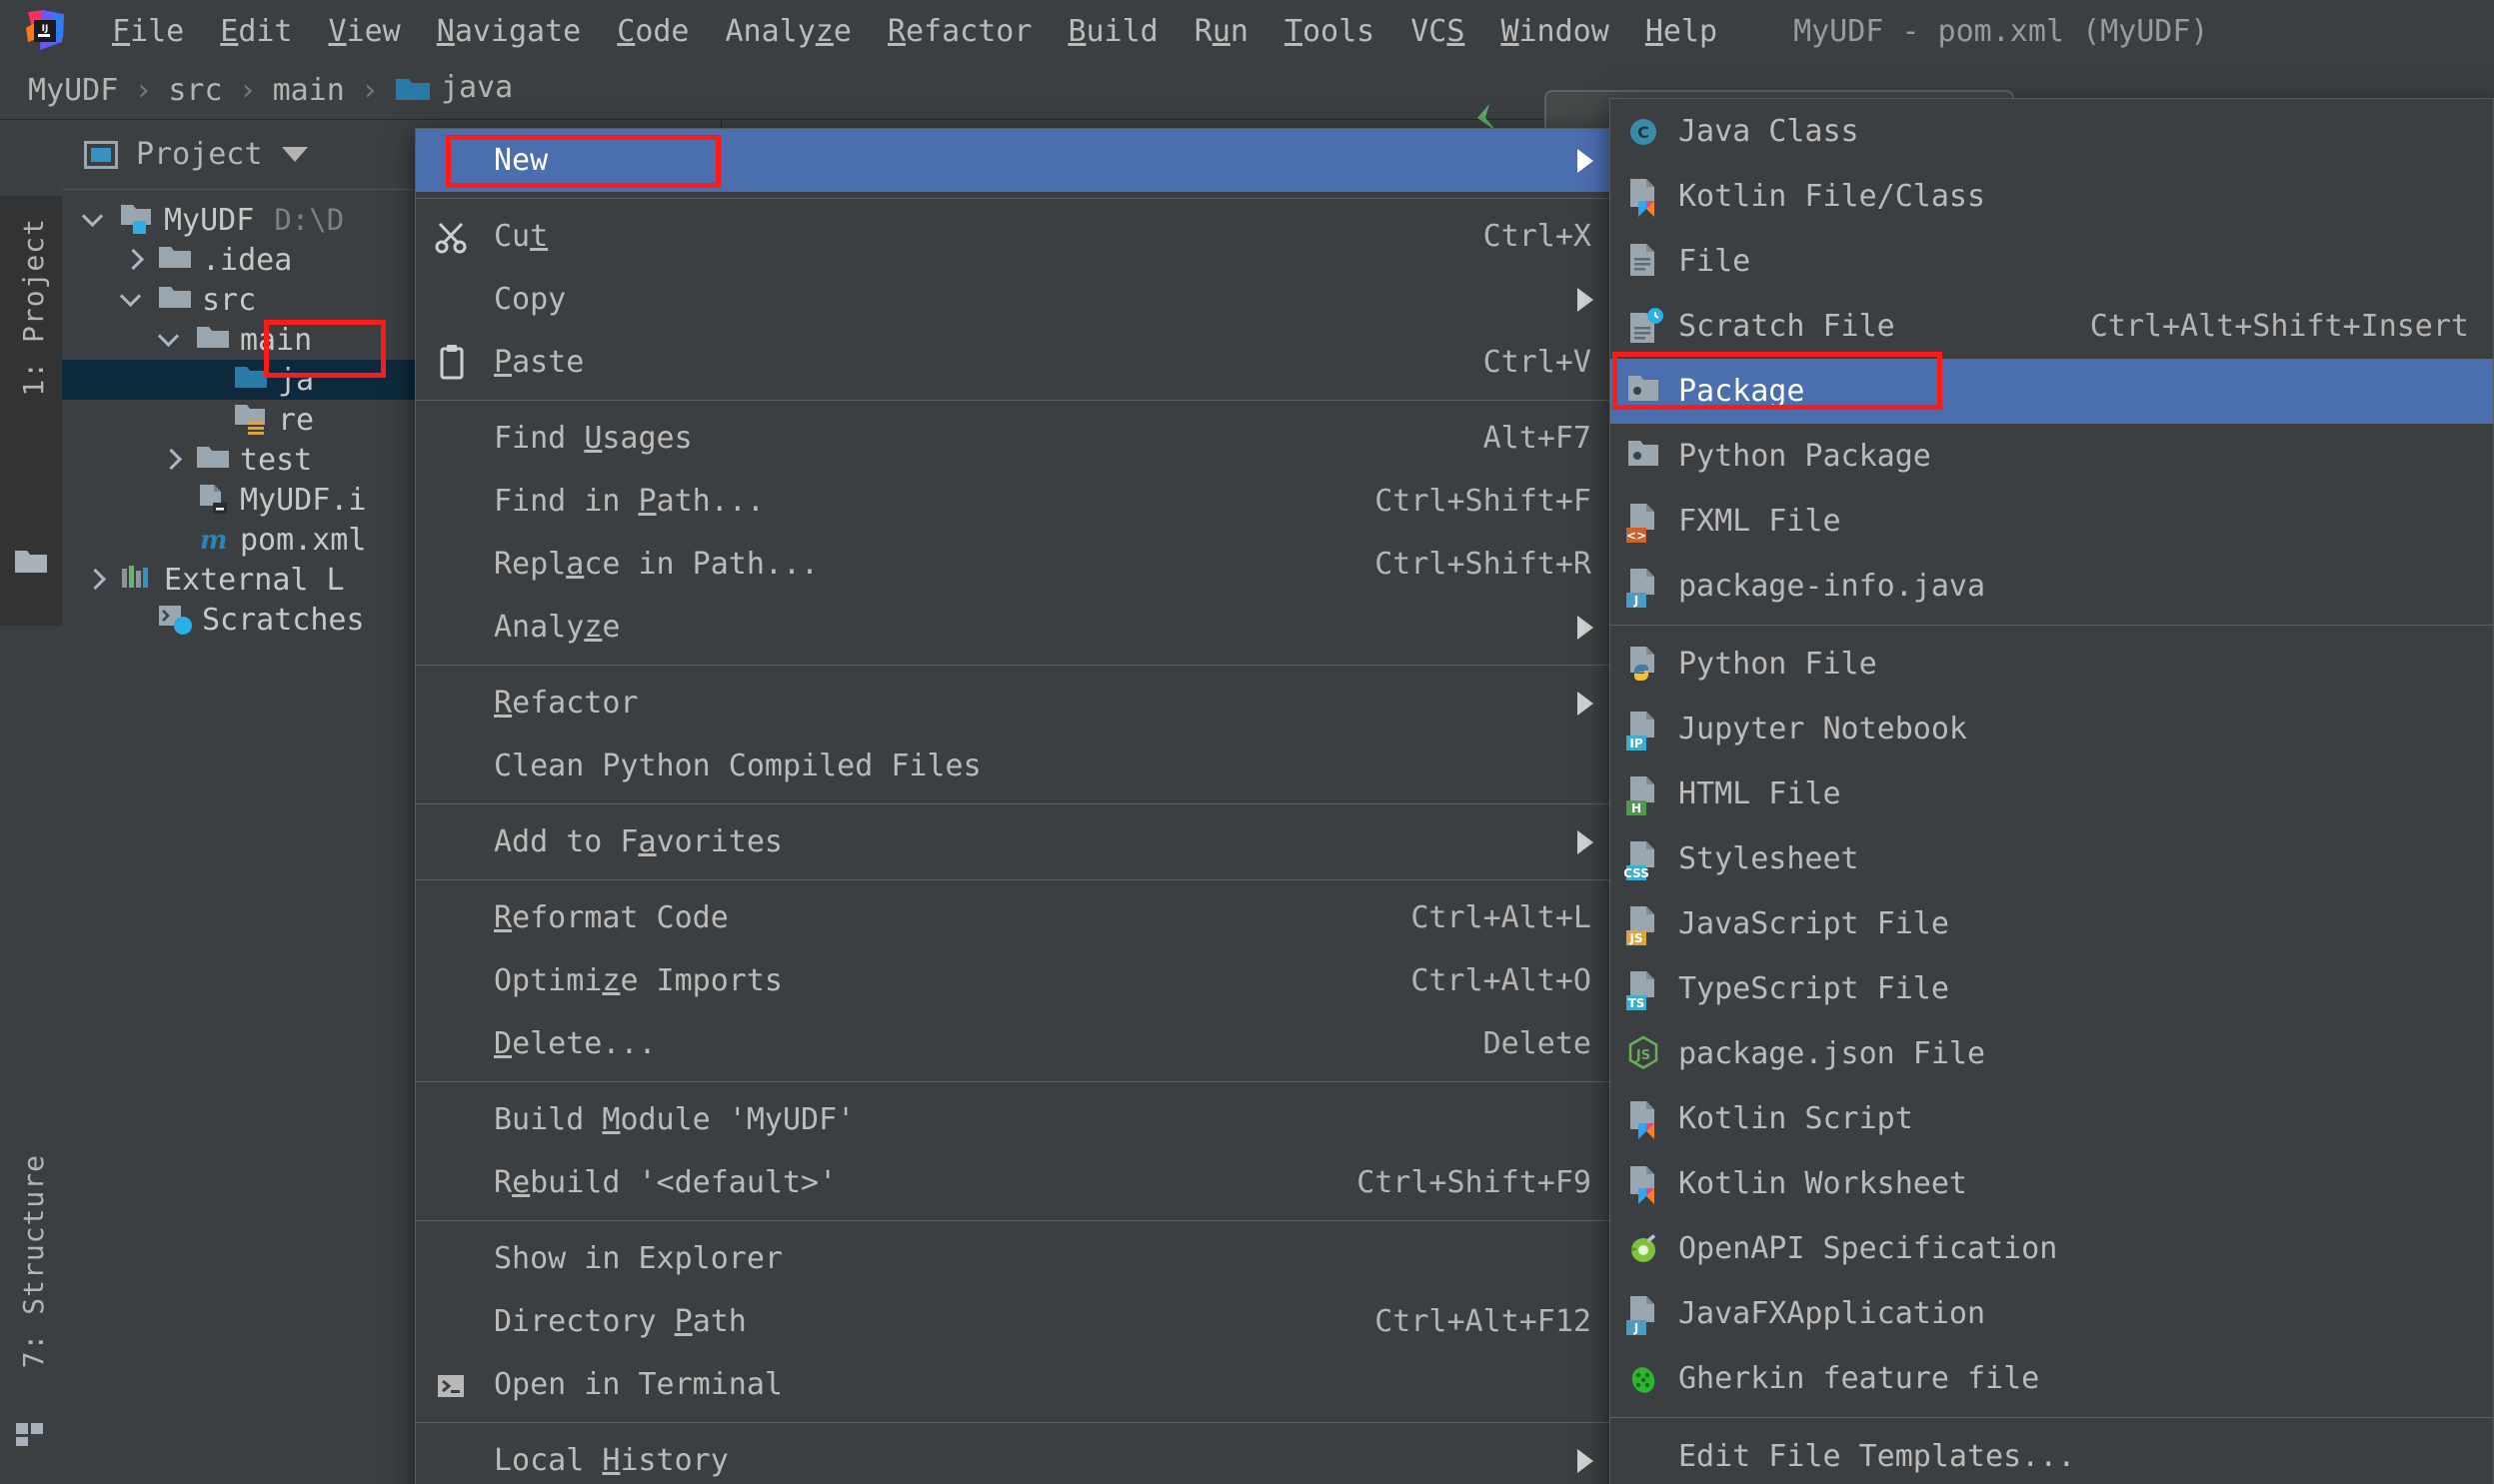  What do you see at coordinates (2051, 1248) in the screenshot?
I see `new-submenu-item-openapi-specification: OpenAPI Specification` at bounding box center [2051, 1248].